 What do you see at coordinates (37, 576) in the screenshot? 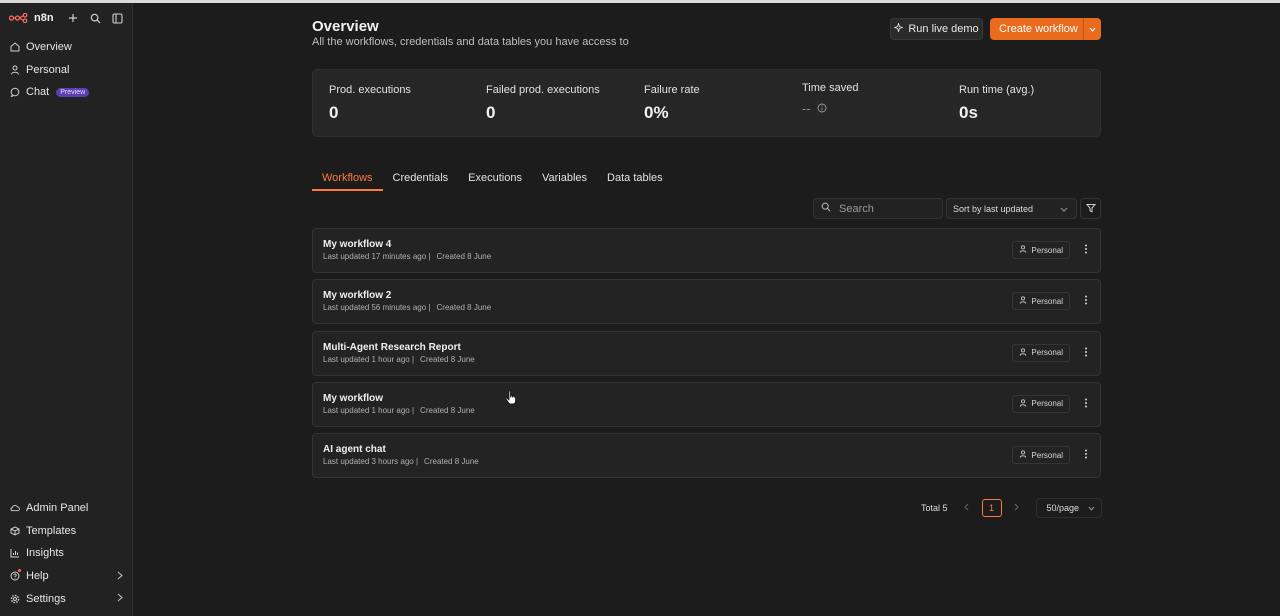
I see `sidebar-item-label: Help` at bounding box center [37, 576].